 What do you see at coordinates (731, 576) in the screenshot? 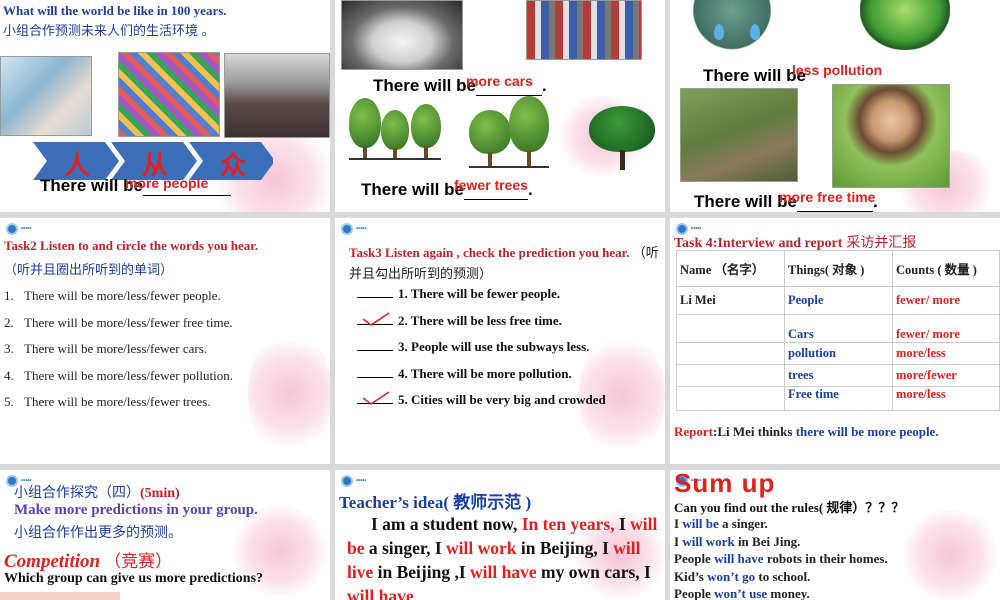
I see `rule-verb: won’t go` at bounding box center [731, 576].